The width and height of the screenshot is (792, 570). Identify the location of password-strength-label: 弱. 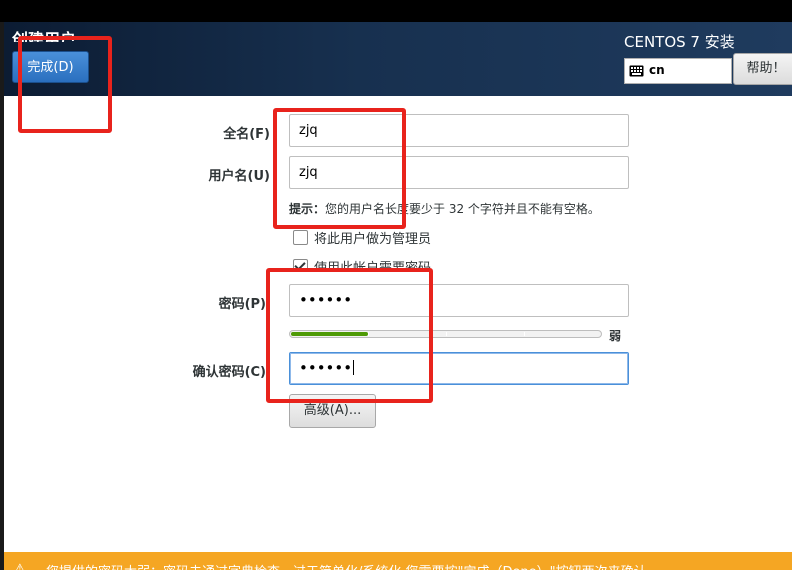
(615, 336).